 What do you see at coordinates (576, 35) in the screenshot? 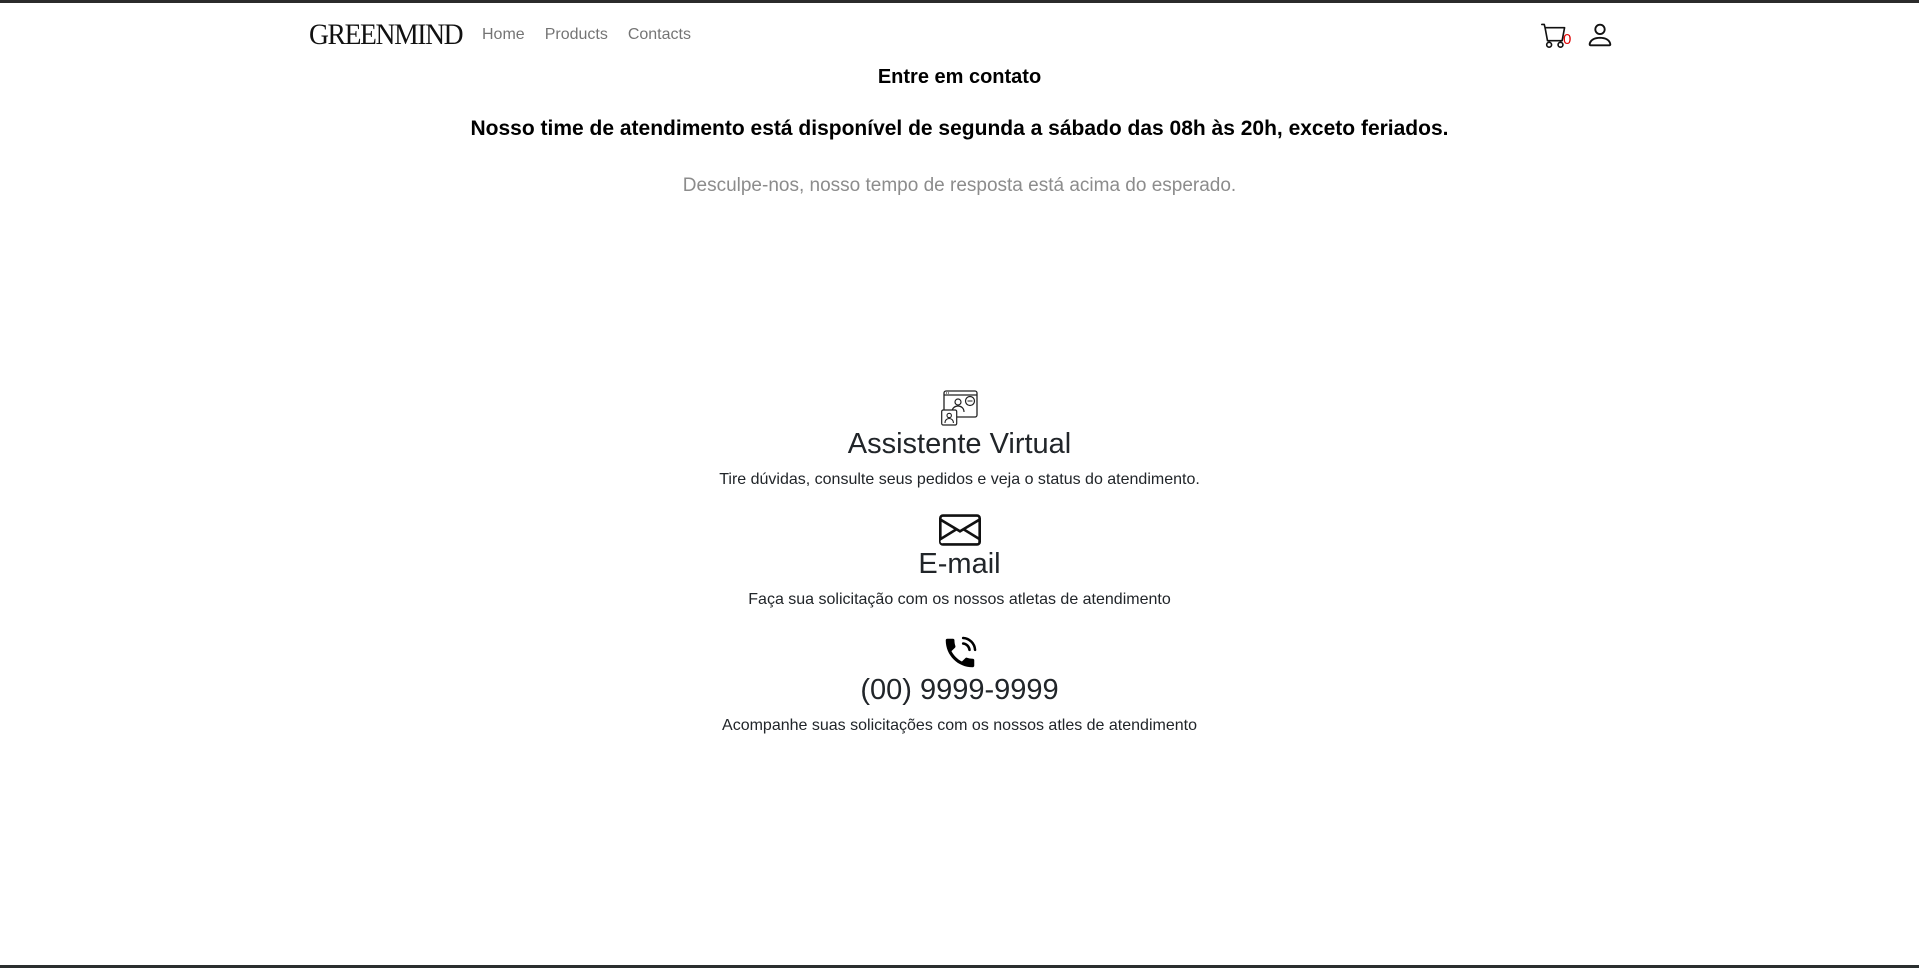
I see `nav-link-products: Products` at bounding box center [576, 35].